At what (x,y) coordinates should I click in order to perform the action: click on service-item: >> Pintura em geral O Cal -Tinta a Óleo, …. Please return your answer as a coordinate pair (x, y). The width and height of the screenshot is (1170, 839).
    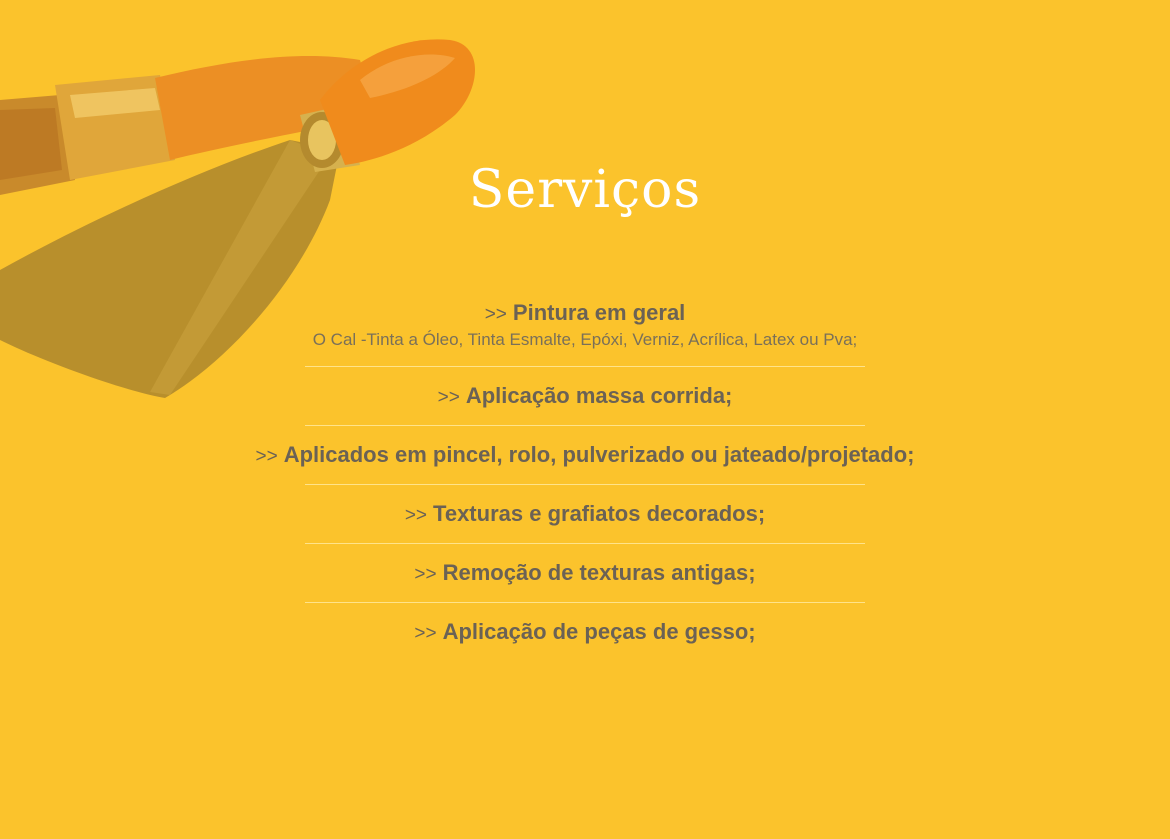
    Looking at the image, I should click on (585, 332).